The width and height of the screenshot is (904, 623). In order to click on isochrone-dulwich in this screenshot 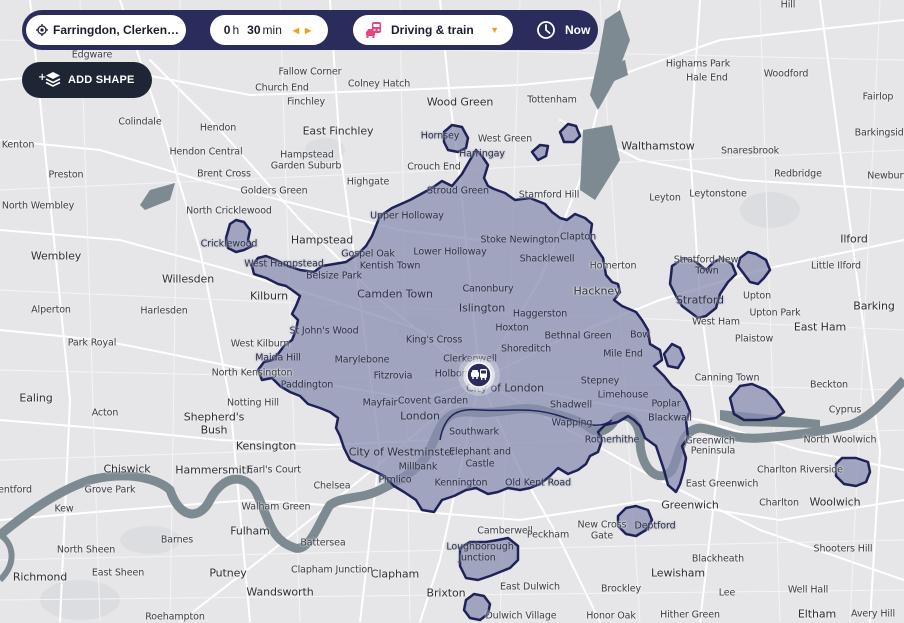, I will do `click(477, 607)`.